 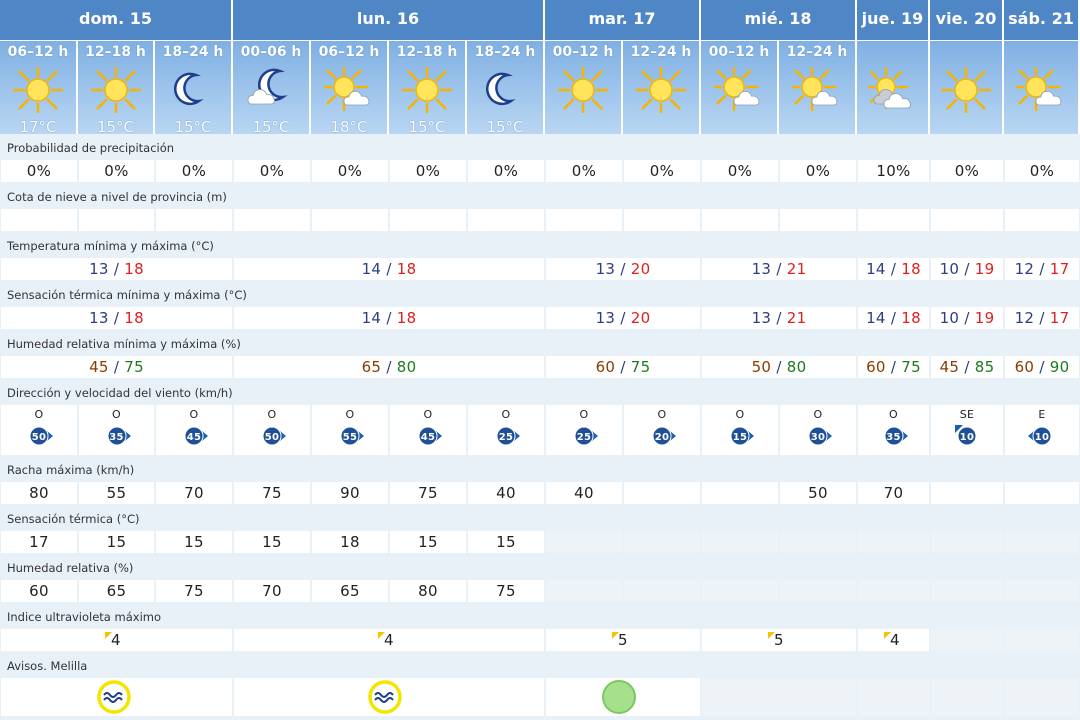 What do you see at coordinates (389, 20) in the screenshot?
I see `day-header: lun. 16` at bounding box center [389, 20].